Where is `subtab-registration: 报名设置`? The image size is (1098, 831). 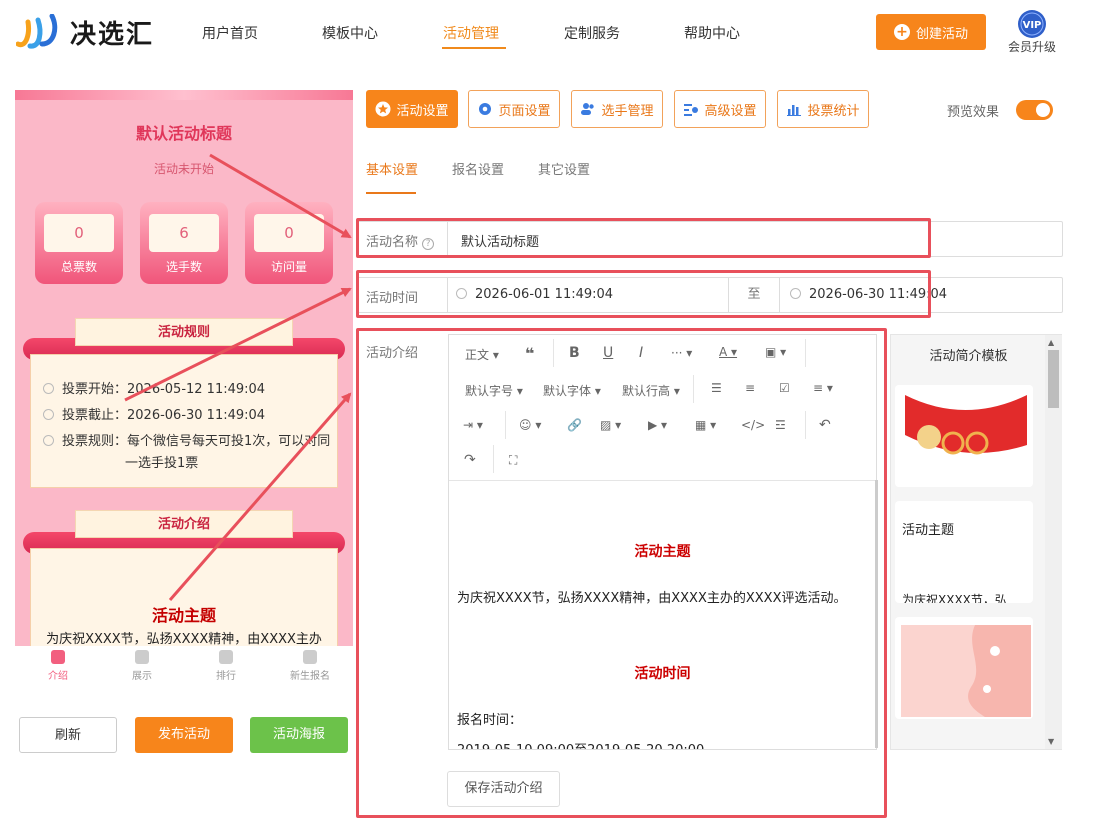 subtab-registration: 报名设置 is located at coordinates (478, 168).